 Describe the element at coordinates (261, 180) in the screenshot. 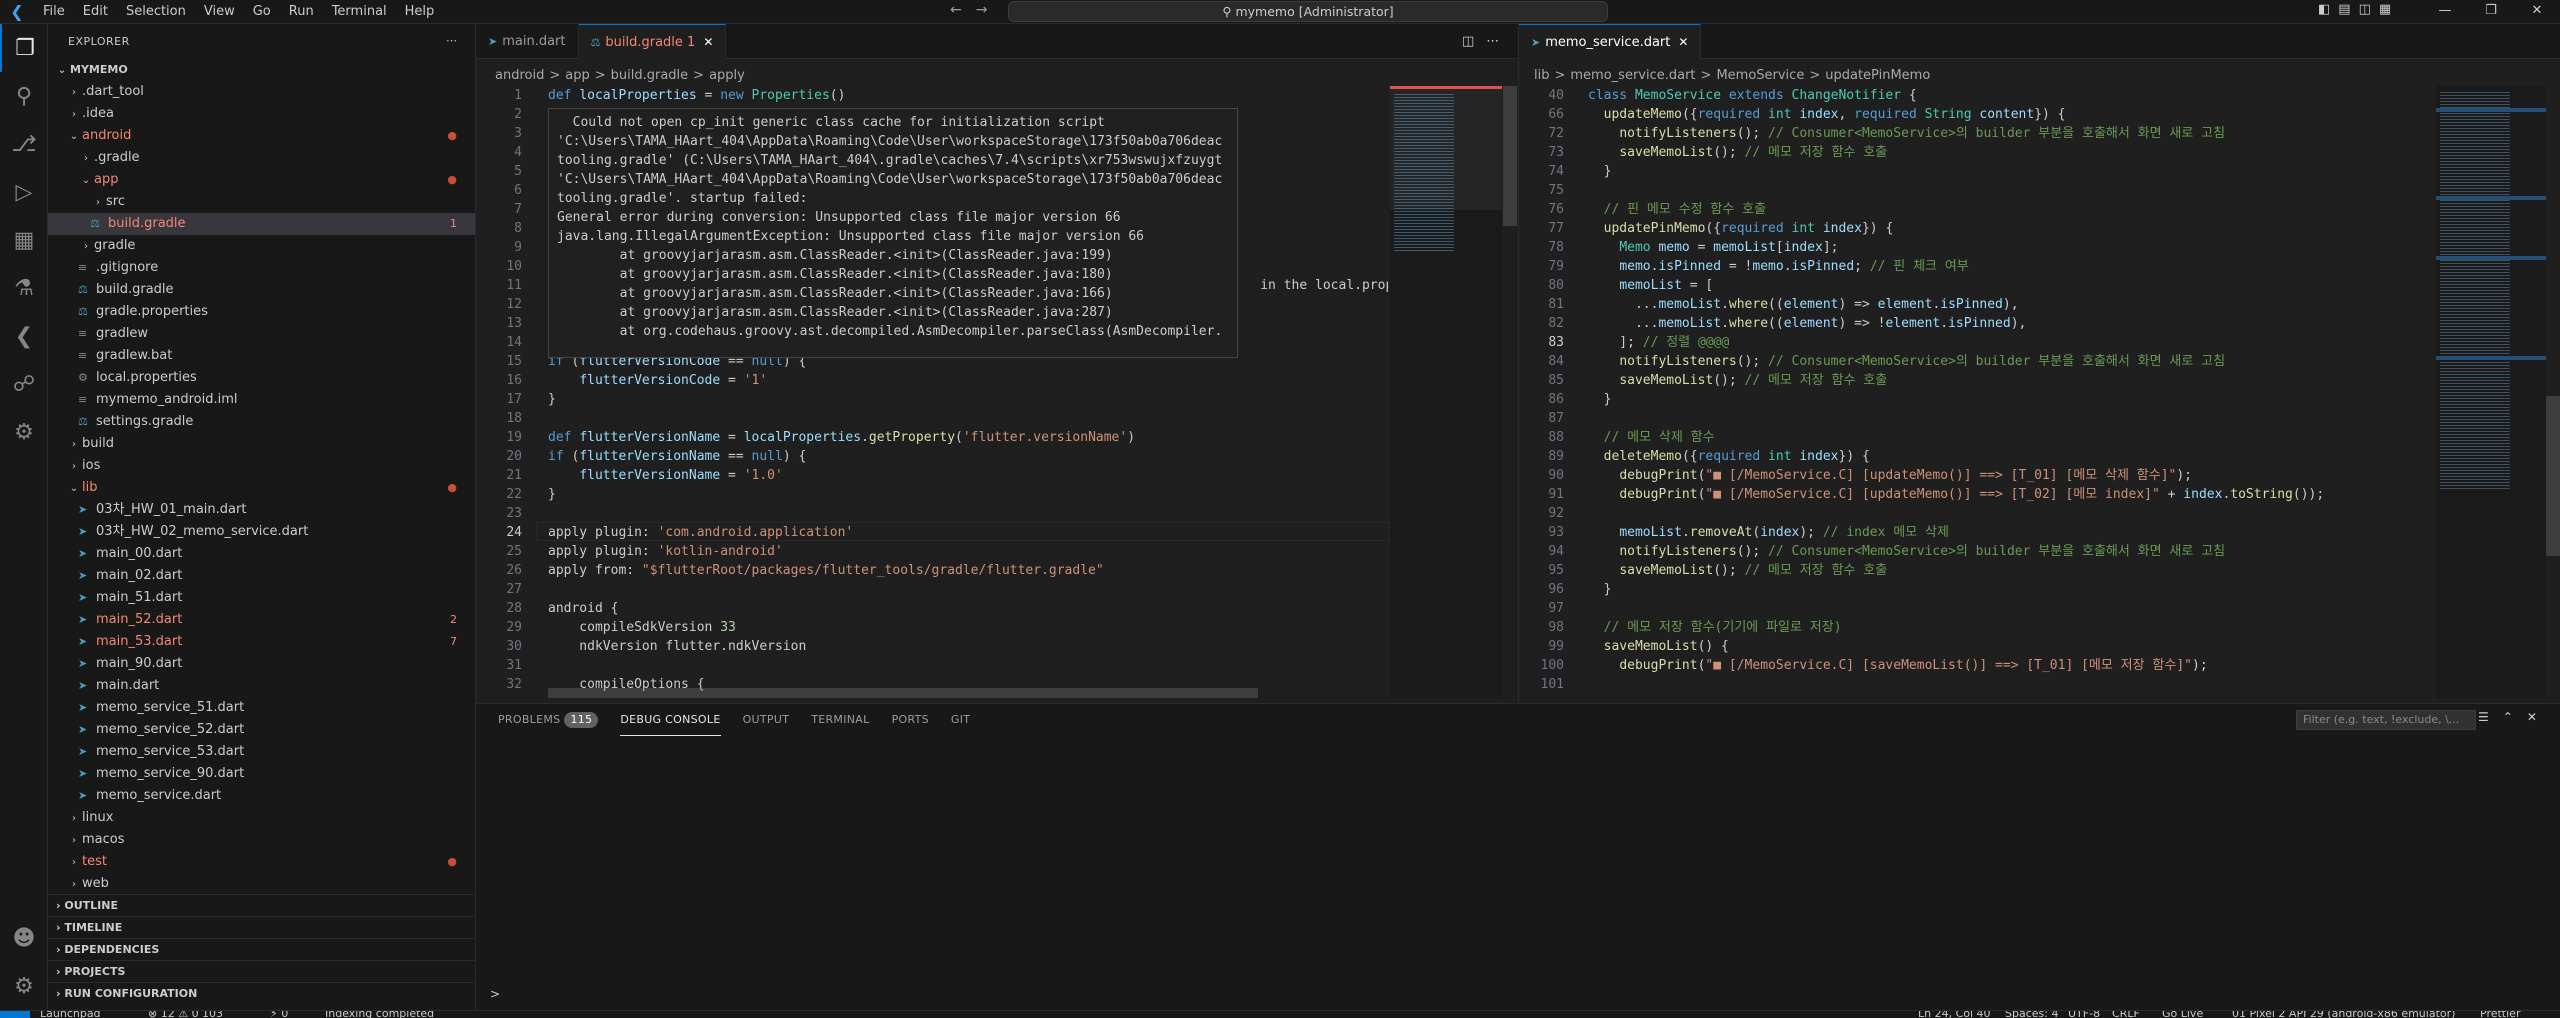

I see `tree-item: ⌄ app ●` at that location.